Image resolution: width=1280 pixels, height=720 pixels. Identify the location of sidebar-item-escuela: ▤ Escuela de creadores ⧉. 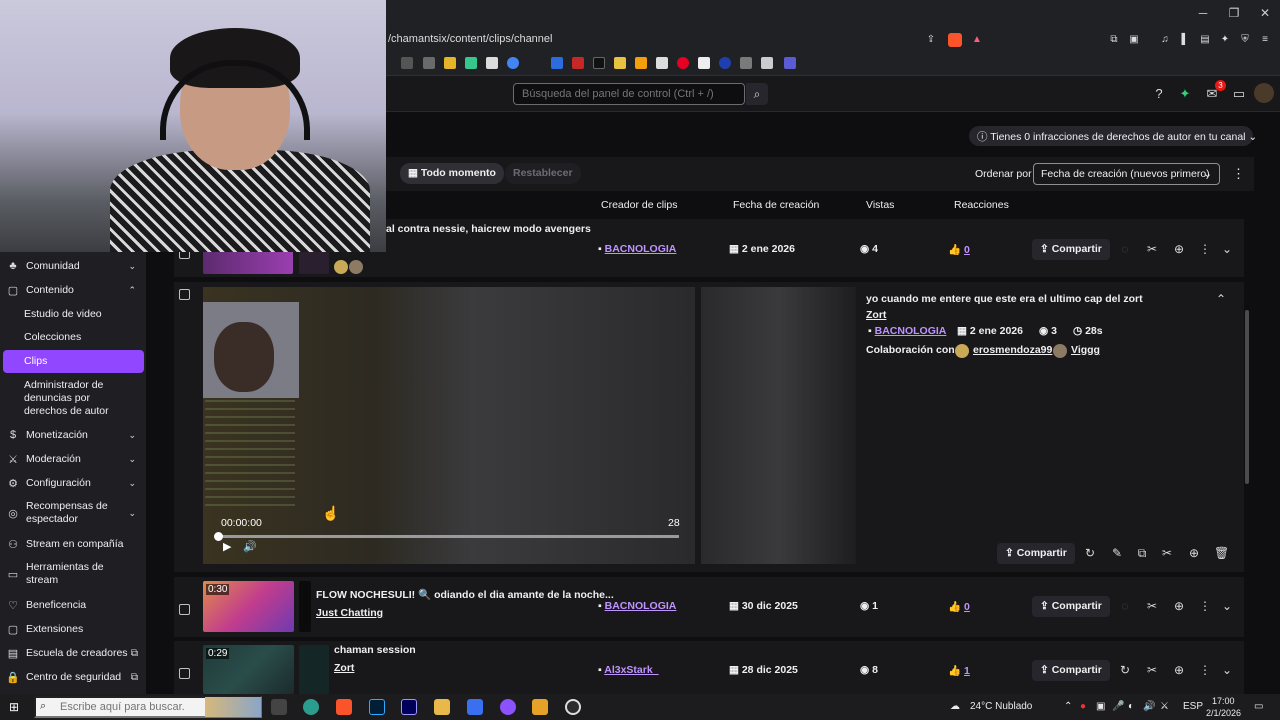
(73, 653).